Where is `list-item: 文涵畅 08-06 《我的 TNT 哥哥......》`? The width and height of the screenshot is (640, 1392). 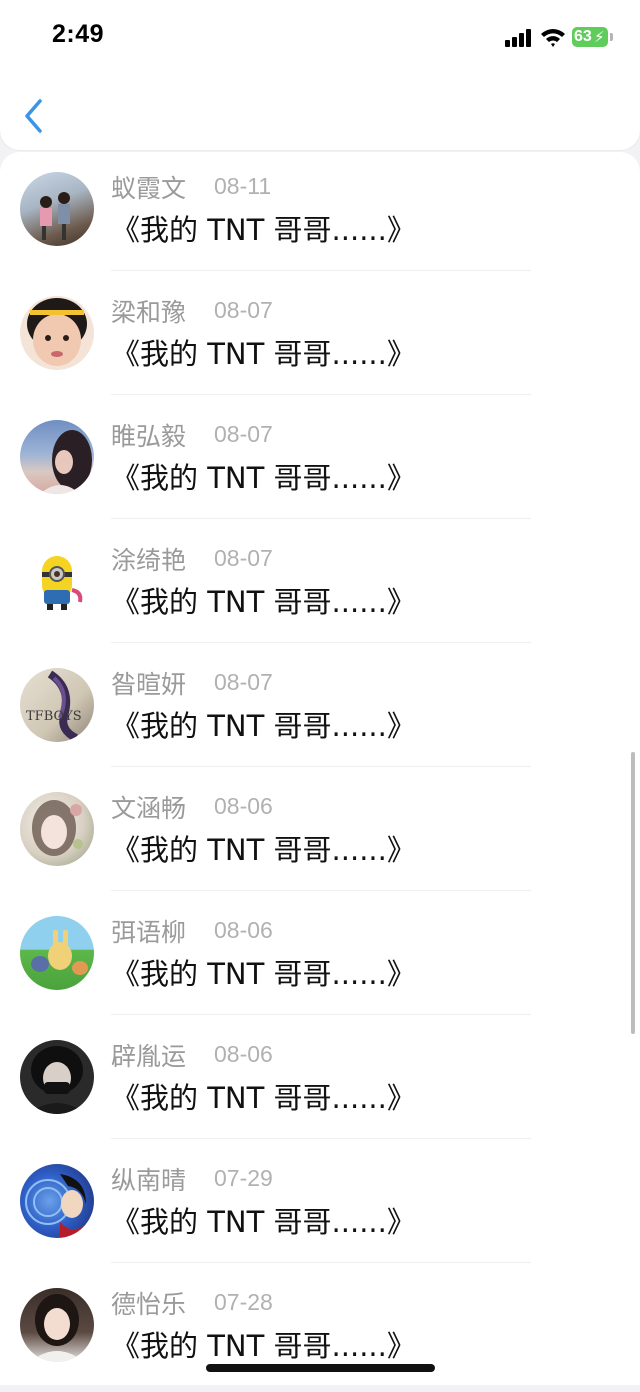
list-item: 文涵畅 08-06 《我的 TNT 哥哥......》 is located at coordinates (320, 834).